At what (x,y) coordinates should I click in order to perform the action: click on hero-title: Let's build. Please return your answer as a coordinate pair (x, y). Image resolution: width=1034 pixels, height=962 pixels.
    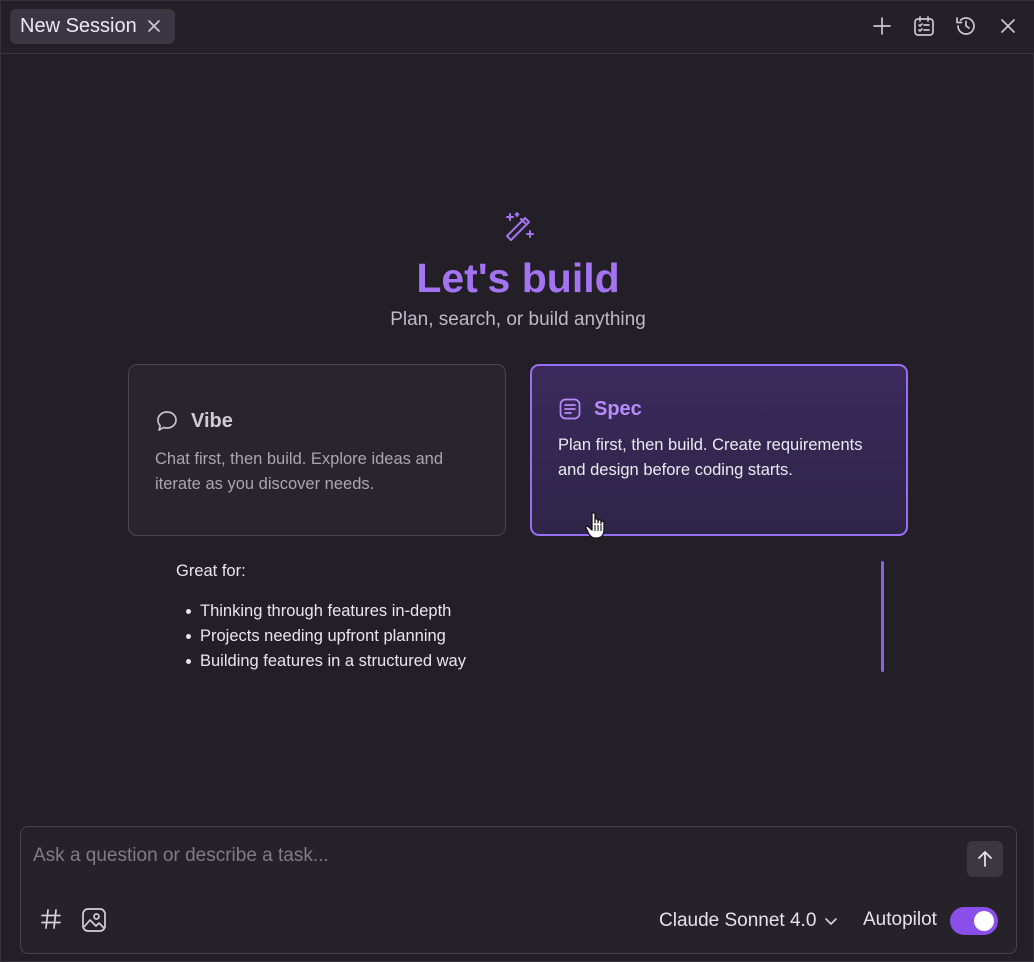
    Looking at the image, I should click on (518, 278).